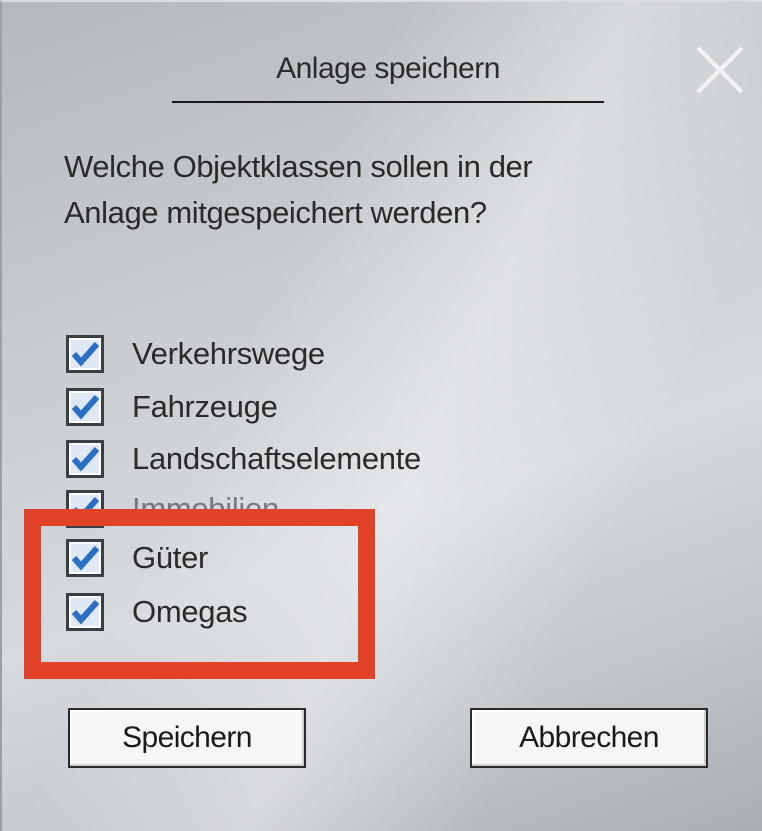 The width and height of the screenshot is (762, 831). Describe the element at coordinates (388, 68) in the screenshot. I see `dialog-title: Anlage speichern` at that location.